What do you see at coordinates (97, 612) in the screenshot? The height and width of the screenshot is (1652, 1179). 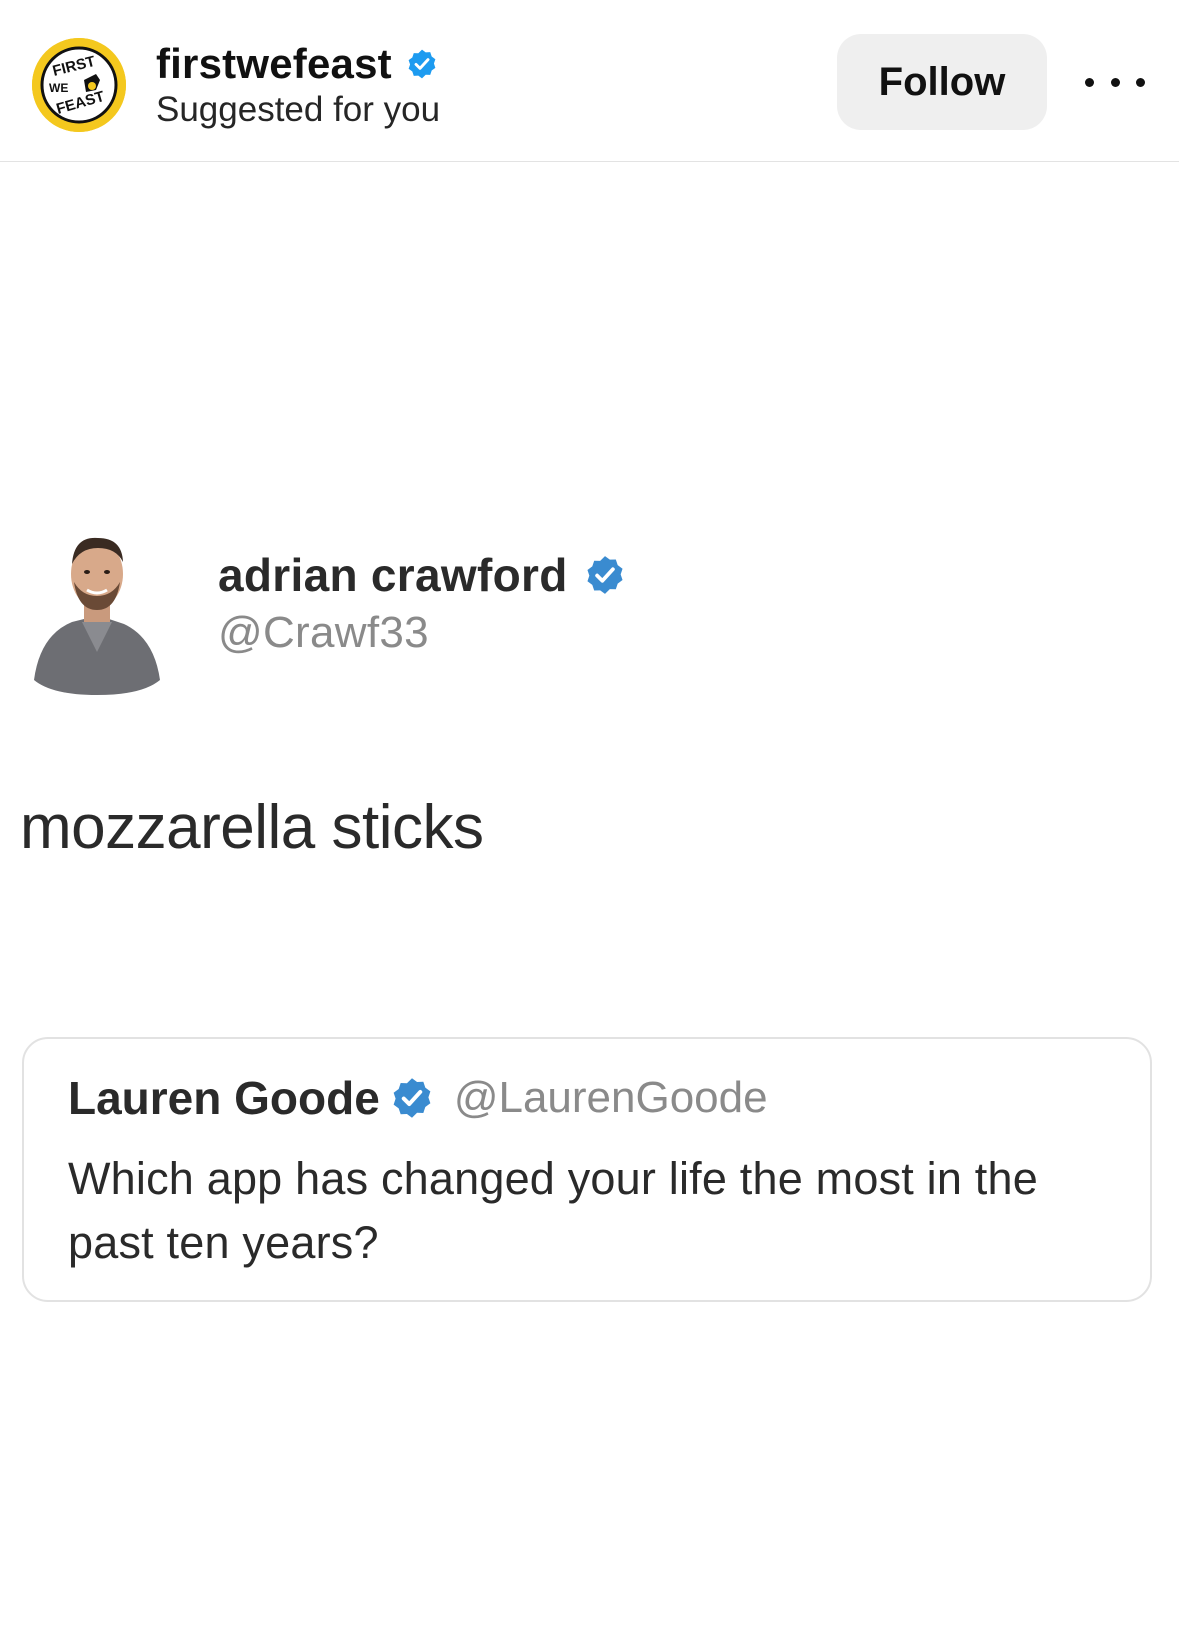 I see `tweet-author-avatar` at bounding box center [97, 612].